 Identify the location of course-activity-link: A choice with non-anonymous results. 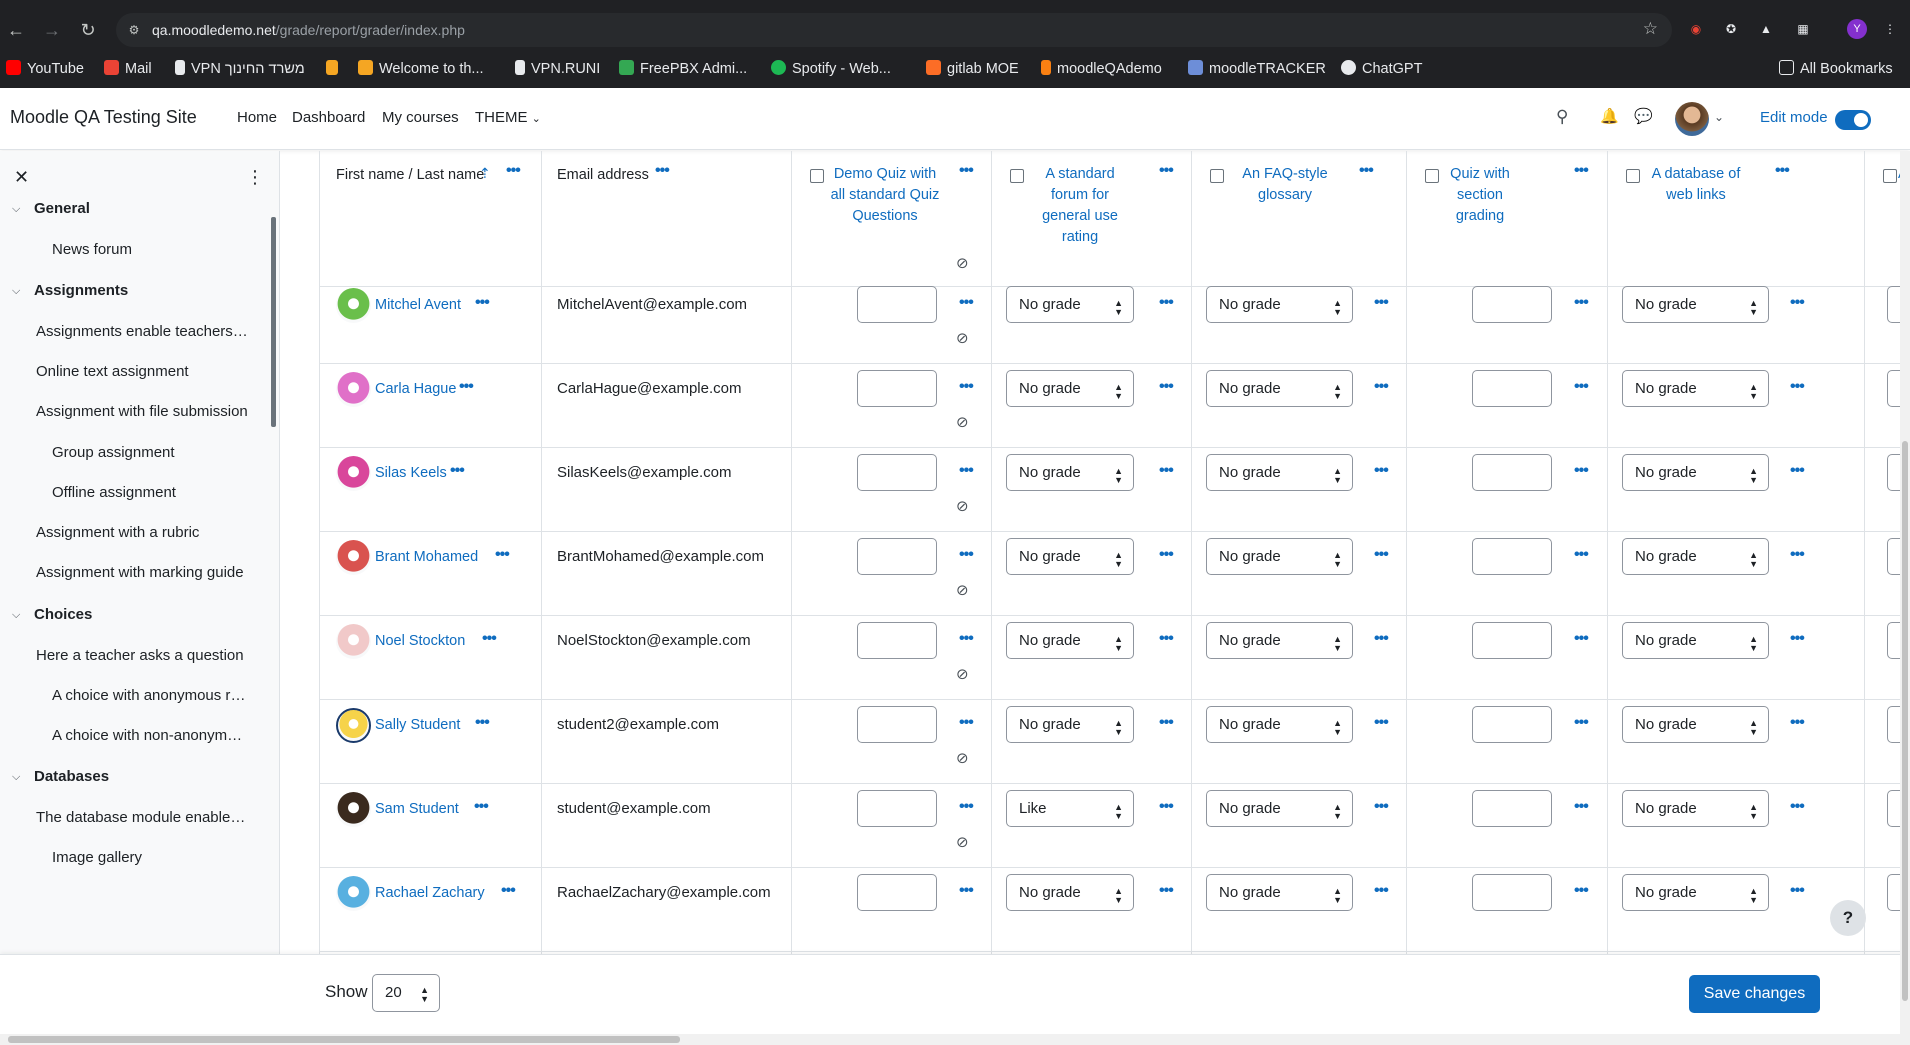
(151, 735).